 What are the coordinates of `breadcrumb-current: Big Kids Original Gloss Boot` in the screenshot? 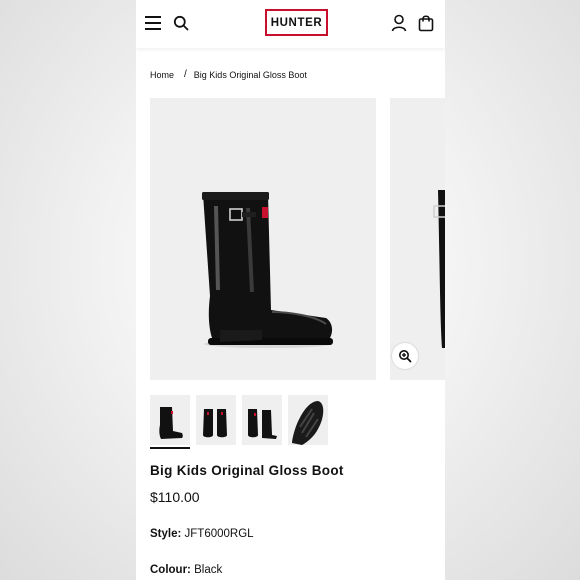 It's located at (250, 74).